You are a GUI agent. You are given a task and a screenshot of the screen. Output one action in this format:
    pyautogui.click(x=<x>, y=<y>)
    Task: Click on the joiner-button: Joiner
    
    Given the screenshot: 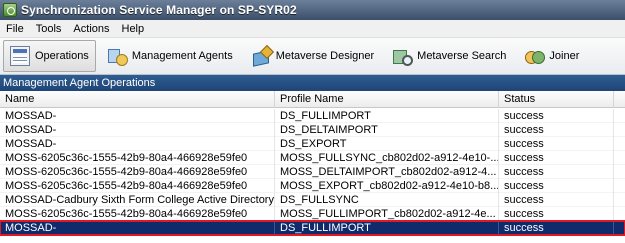 What is the action you would take?
    pyautogui.click(x=551, y=56)
    